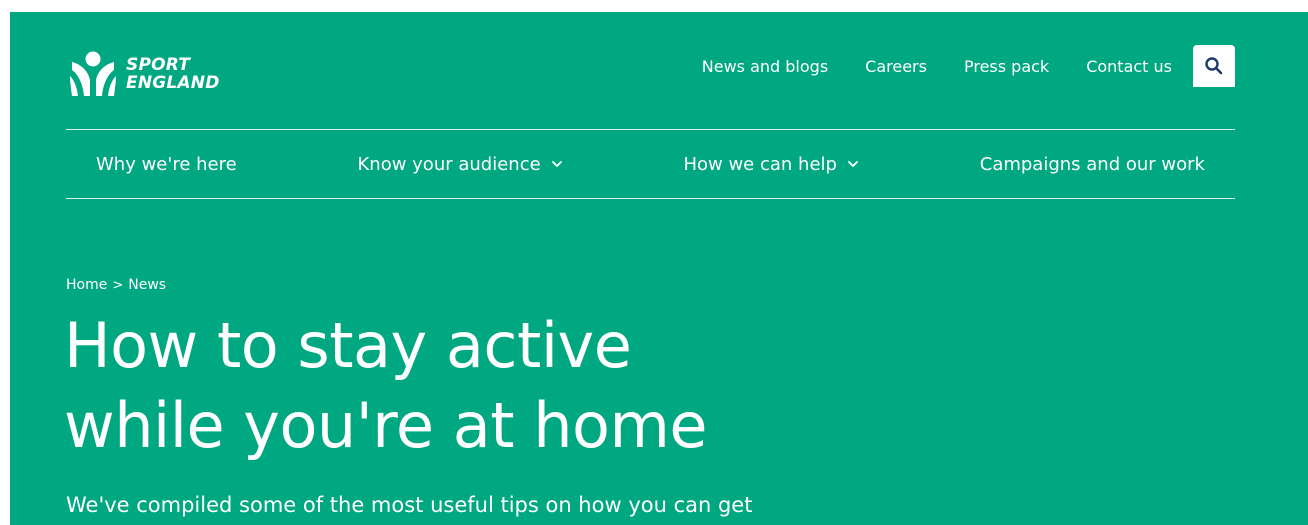  What do you see at coordinates (147, 285) in the screenshot?
I see `breadcrumb-news: News` at bounding box center [147, 285].